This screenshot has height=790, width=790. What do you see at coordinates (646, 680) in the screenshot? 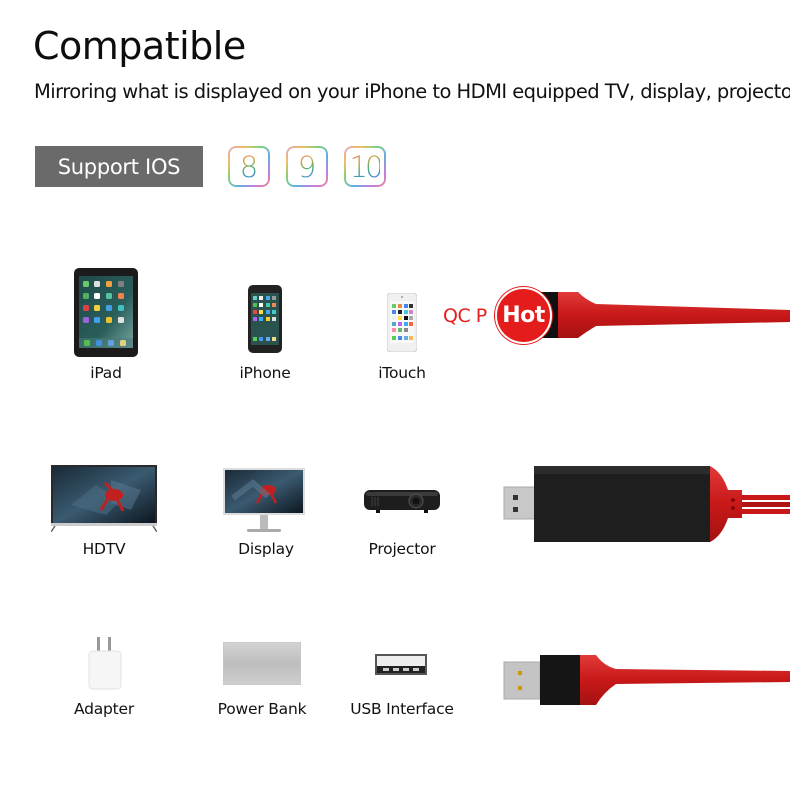
I see `usb-connector-icon` at bounding box center [646, 680].